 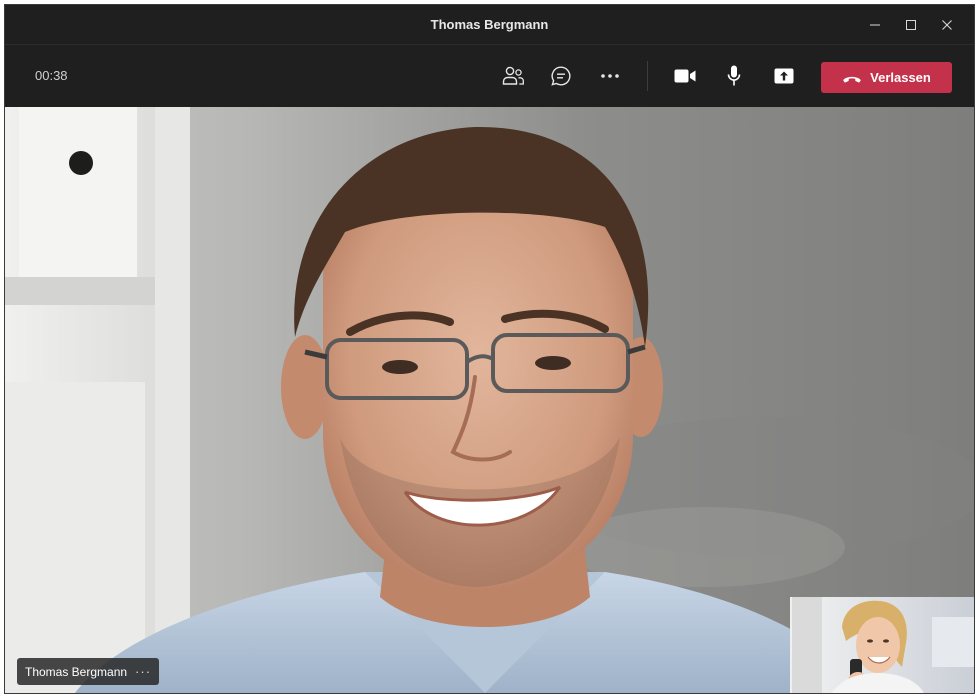 I want to click on leave-call-button: Verlassen, so click(x=886, y=77).